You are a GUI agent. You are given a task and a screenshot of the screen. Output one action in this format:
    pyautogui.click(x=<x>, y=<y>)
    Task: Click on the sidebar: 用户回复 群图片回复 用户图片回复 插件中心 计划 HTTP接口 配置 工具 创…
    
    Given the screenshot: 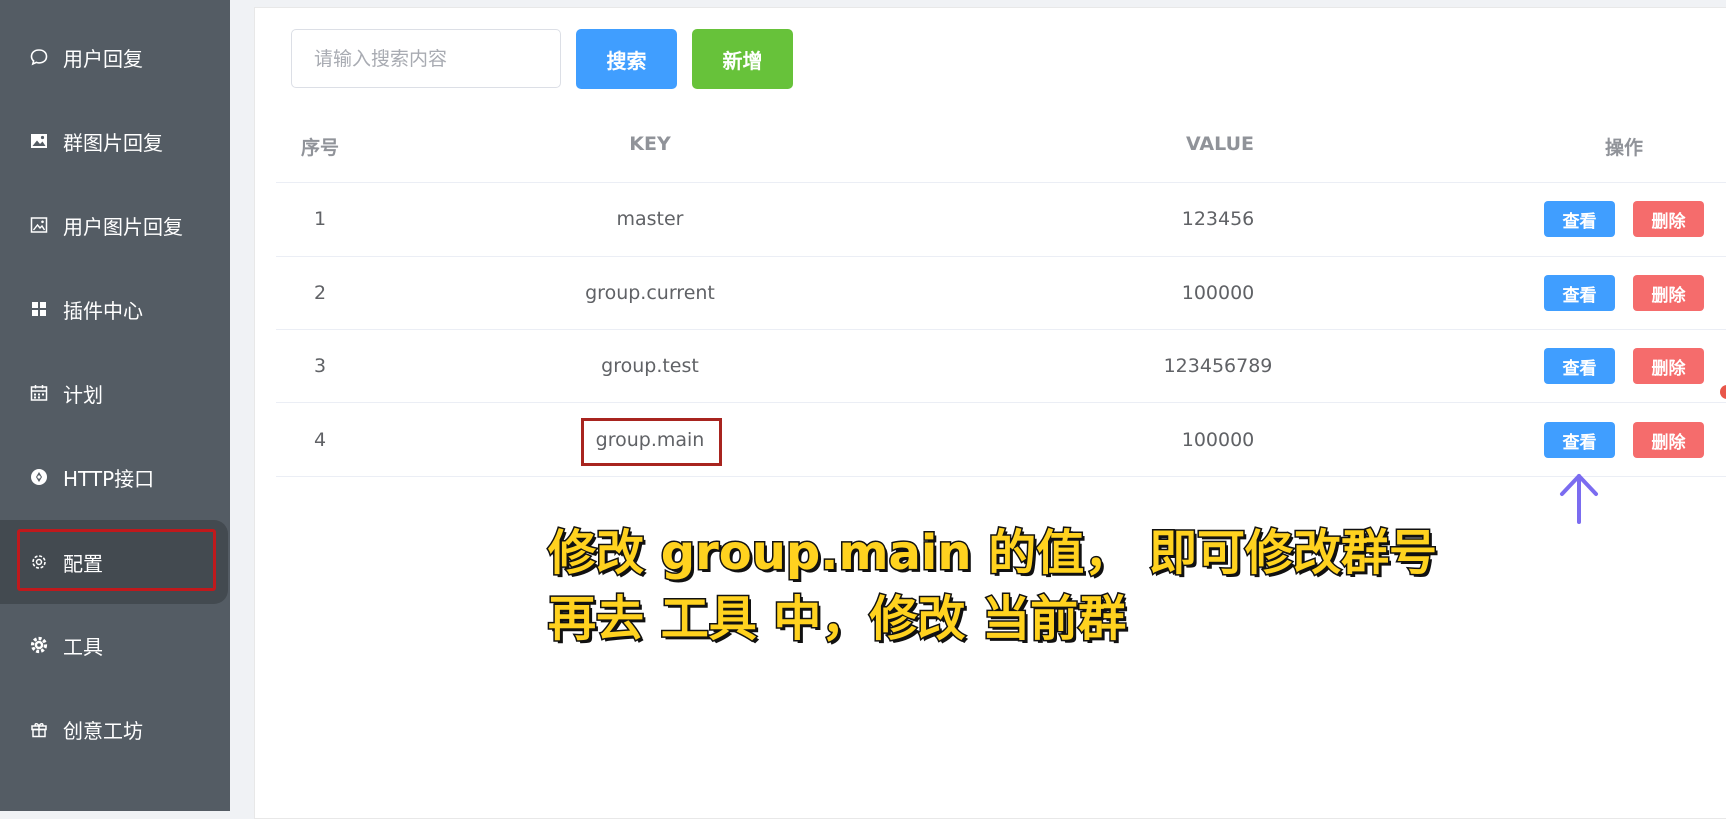 What is the action you would take?
    pyautogui.click(x=115, y=405)
    